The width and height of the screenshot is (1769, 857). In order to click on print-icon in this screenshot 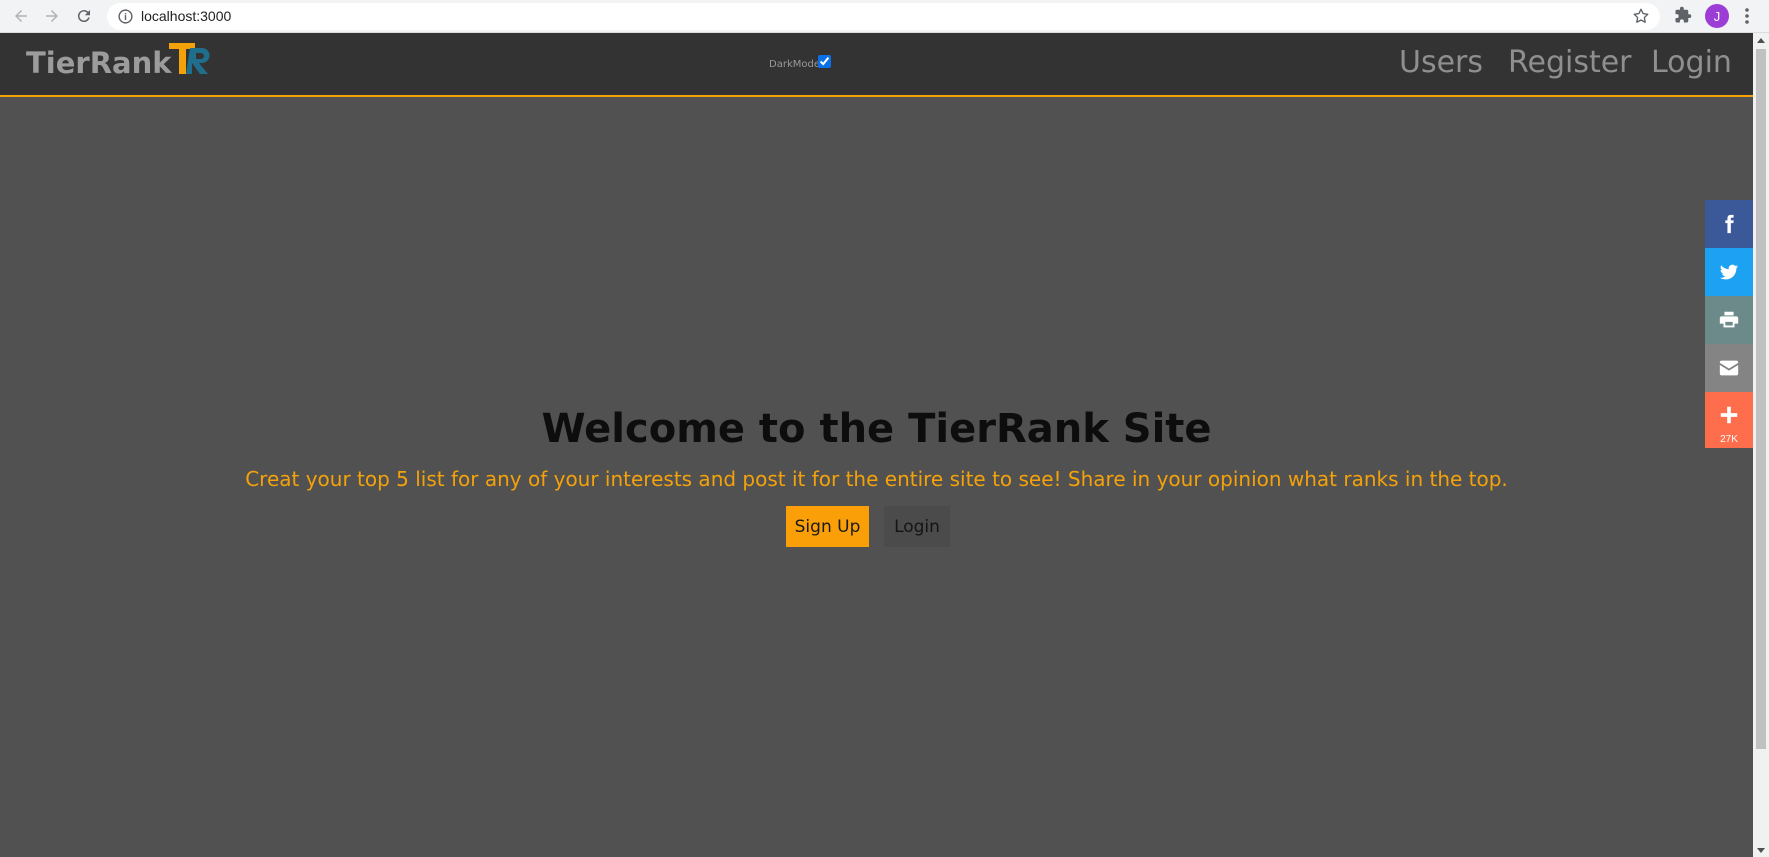, I will do `click(1729, 319)`.